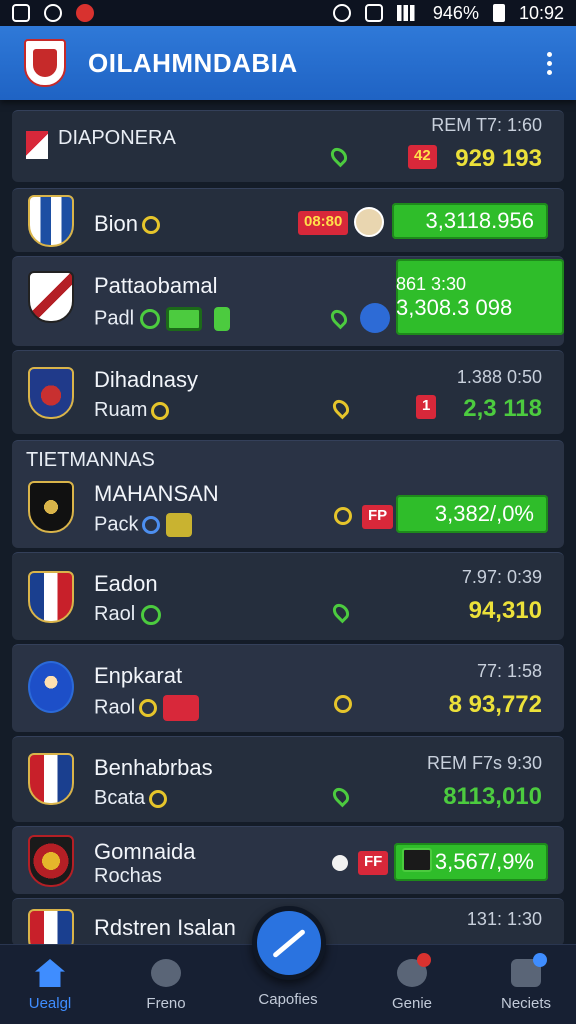  I want to click on home-icon, so click(50, 973).